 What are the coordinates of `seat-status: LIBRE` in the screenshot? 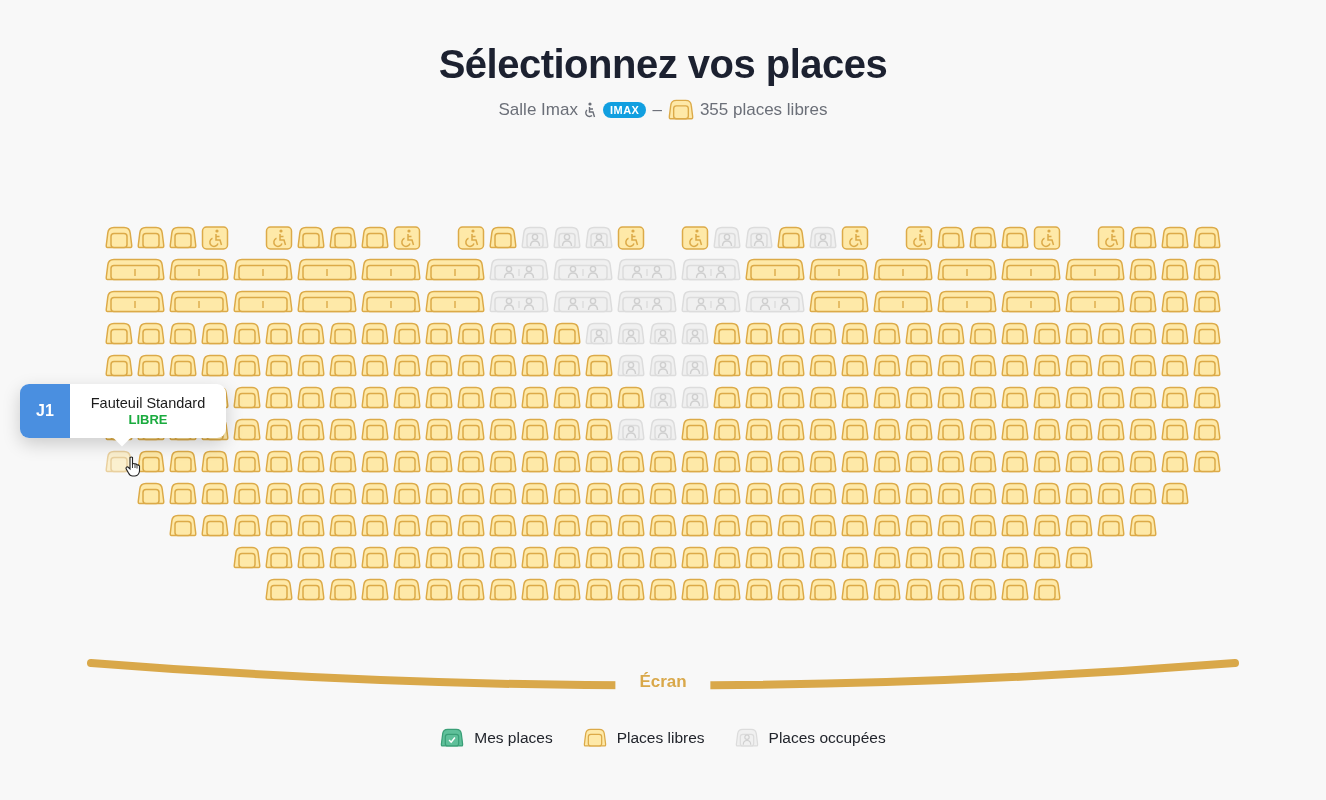 It's located at (148, 420).